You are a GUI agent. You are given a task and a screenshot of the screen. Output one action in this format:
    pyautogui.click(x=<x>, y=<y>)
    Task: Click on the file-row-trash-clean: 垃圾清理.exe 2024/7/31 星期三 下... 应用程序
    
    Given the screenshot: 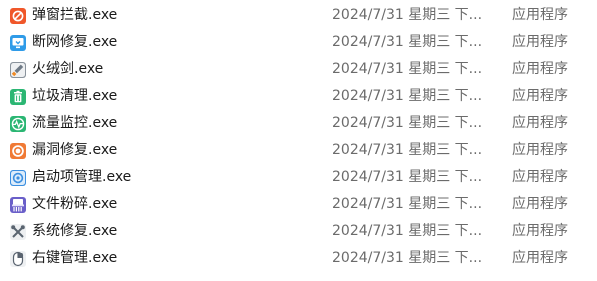 What is the action you would take?
    pyautogui.click(x=298, y=96)
    